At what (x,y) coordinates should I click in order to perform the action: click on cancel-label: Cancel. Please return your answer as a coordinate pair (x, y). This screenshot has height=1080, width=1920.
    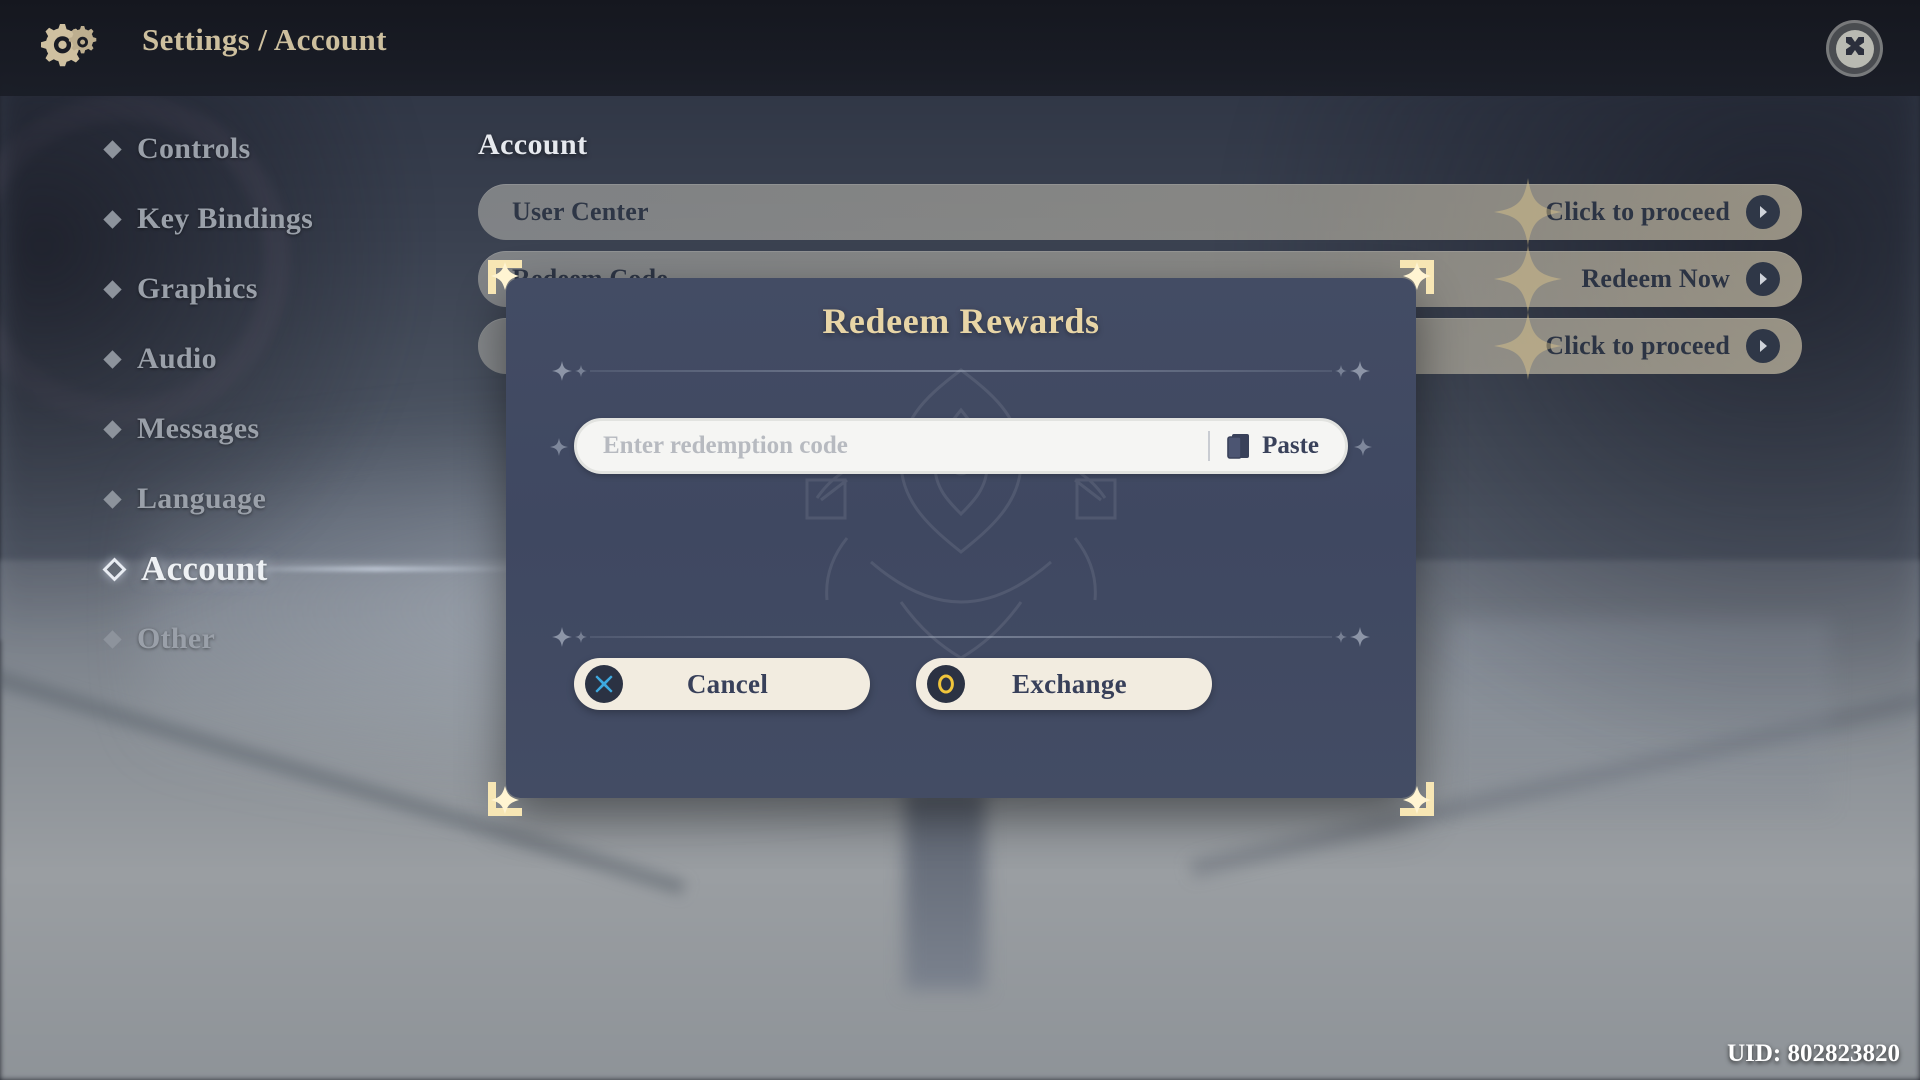
    Looking at the image, I should click on (727, 683).